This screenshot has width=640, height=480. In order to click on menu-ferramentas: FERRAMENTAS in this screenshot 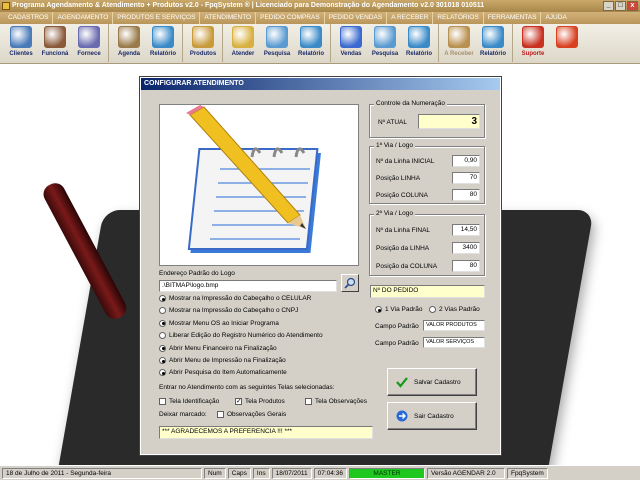, I will do `click(513, 18)`.